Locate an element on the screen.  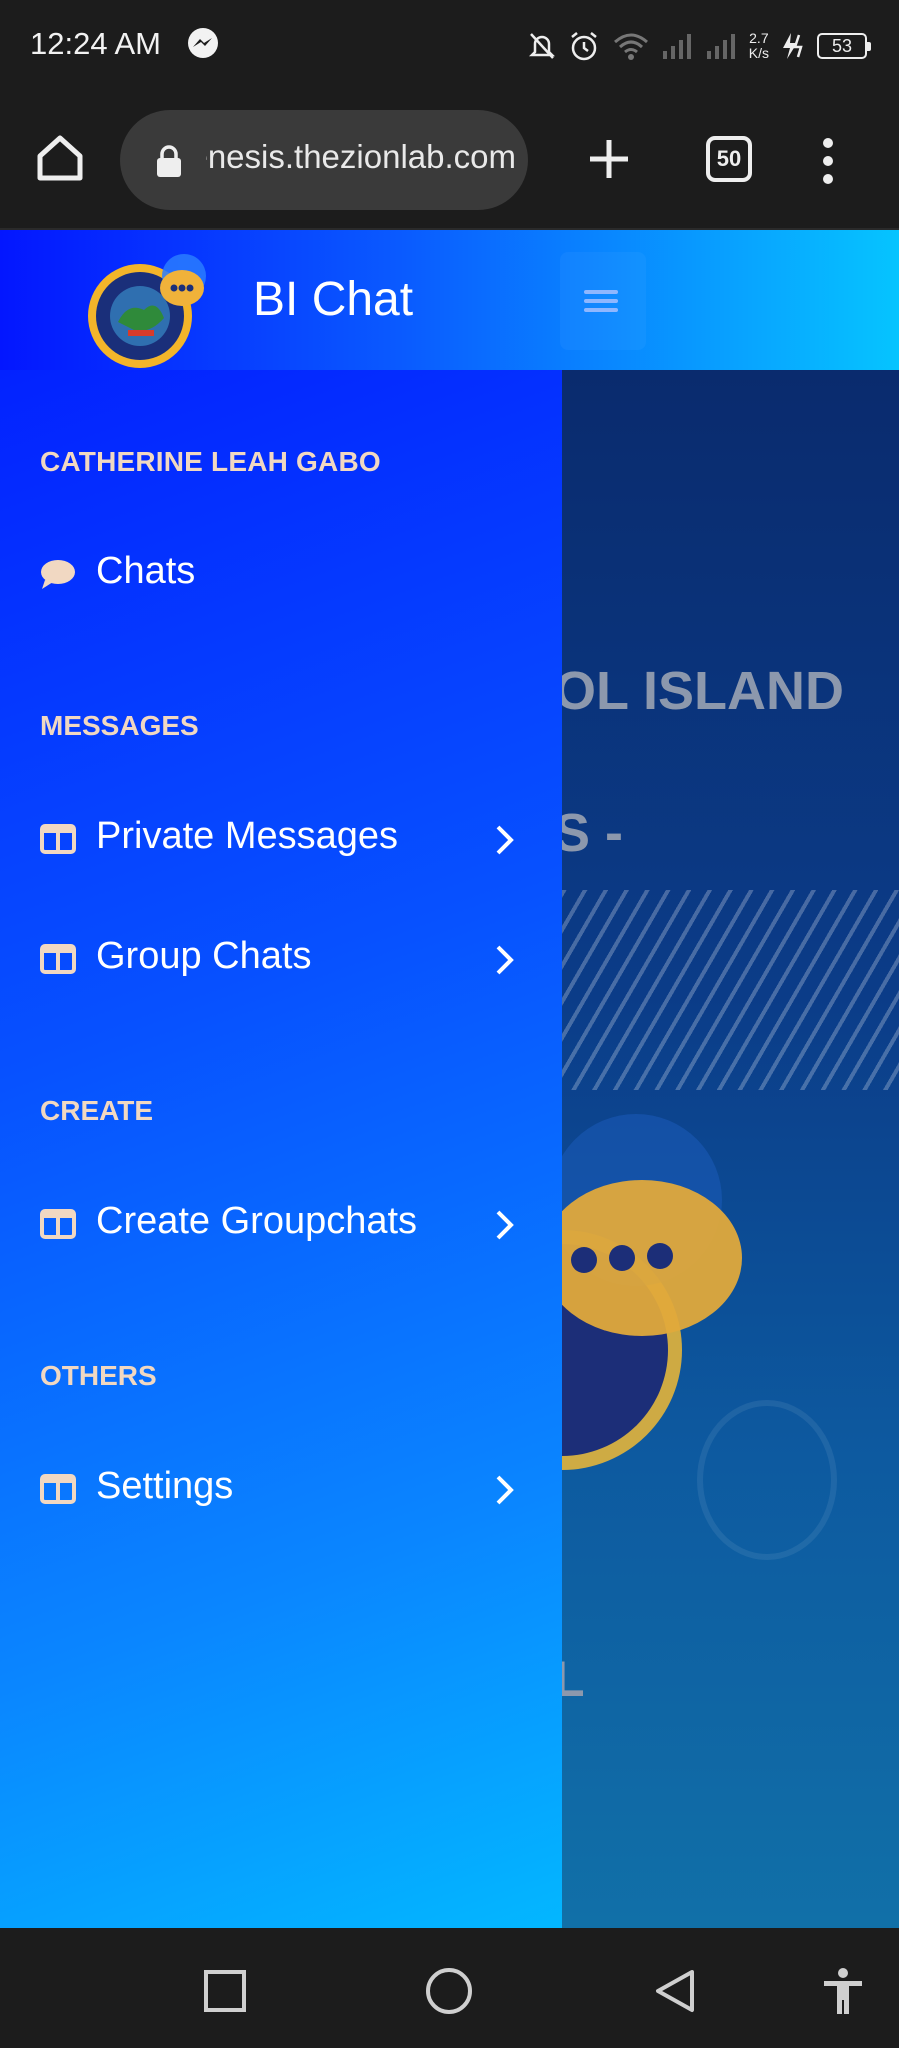
home-icon is located at coordinates (60, 158).